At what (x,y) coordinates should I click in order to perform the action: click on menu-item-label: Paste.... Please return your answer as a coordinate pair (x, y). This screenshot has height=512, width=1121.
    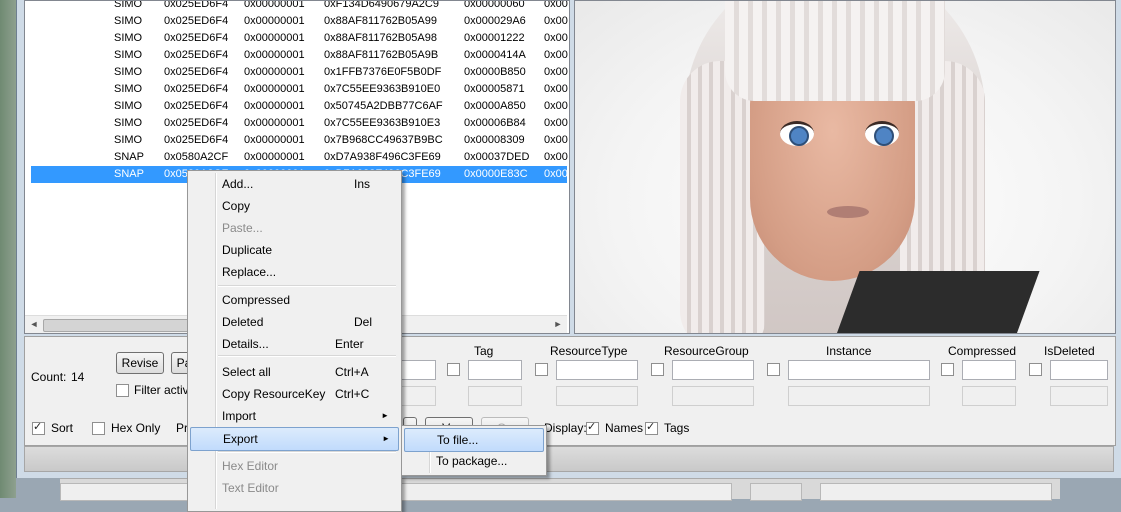
    Looking at the image, I should click on (242, 228).